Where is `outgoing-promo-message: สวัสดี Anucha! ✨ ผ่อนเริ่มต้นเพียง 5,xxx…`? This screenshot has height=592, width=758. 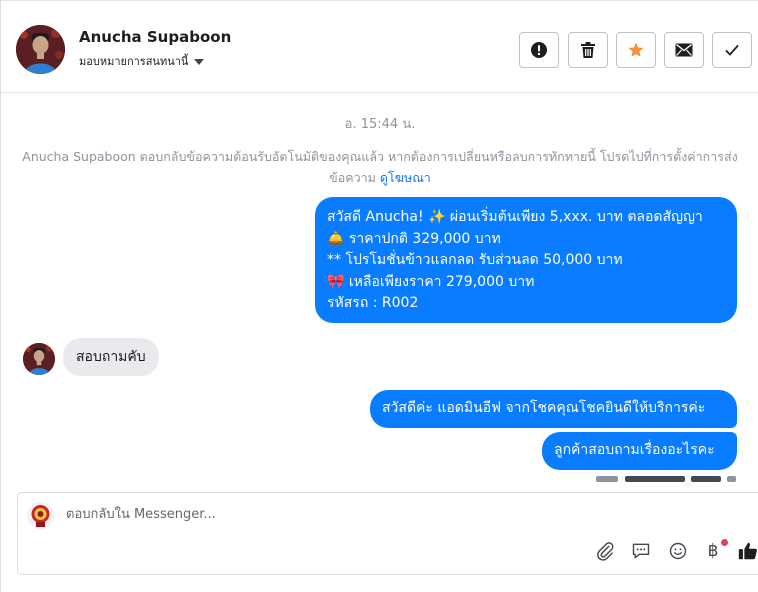
outgoing-promo-message: สวัสดี Anucha! ✨ ผ่อนเริ่มต้นเพียง 5,xxx… is located at coordinates (526, 260).